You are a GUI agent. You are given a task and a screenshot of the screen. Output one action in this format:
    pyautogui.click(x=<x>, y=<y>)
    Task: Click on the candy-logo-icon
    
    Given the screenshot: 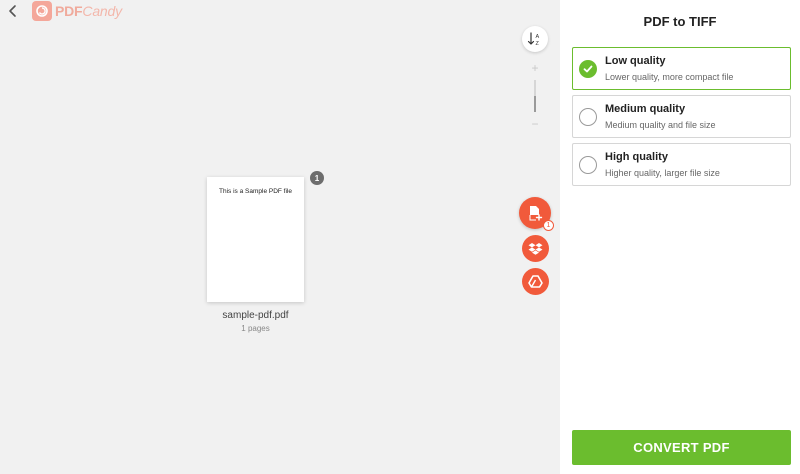 What is the action you would take?
    pyautogui.click(x=42, y=11)
    